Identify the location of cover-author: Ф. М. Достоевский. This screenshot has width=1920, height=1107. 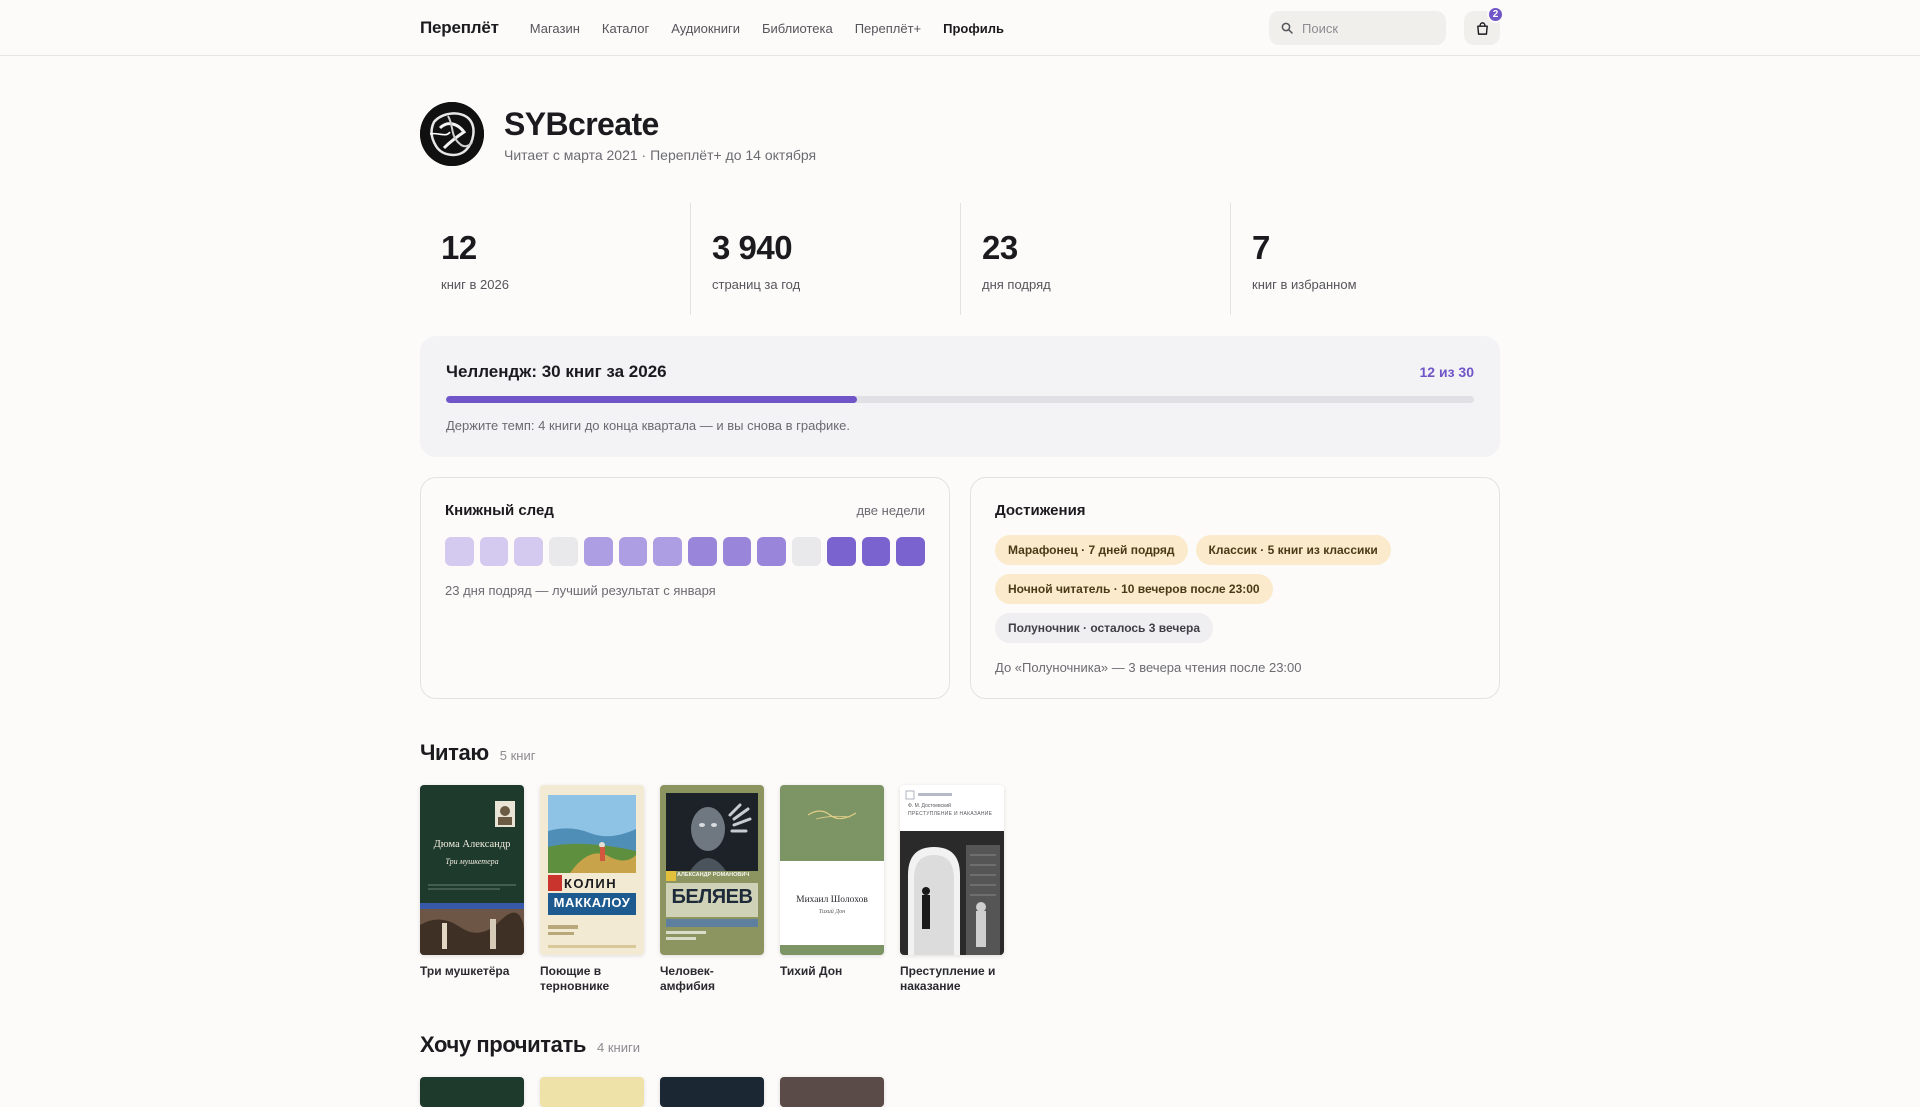
(929, 806).